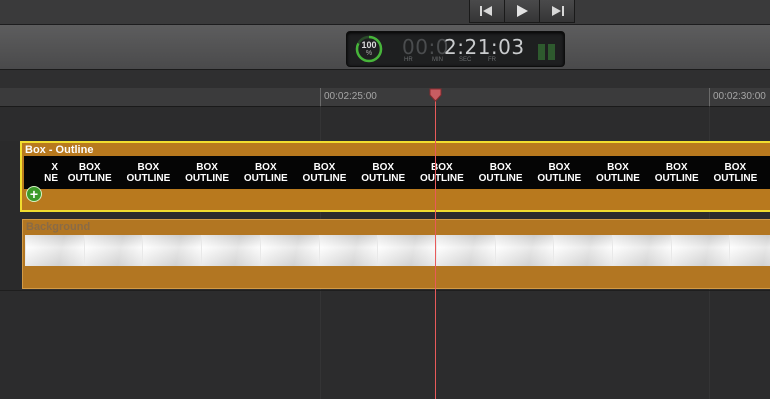 The image size is (770, 399). What do you see at coordinates (551, 52) in the screenshot?
I see `audio-meter-right` at bounding box center [551, 52].